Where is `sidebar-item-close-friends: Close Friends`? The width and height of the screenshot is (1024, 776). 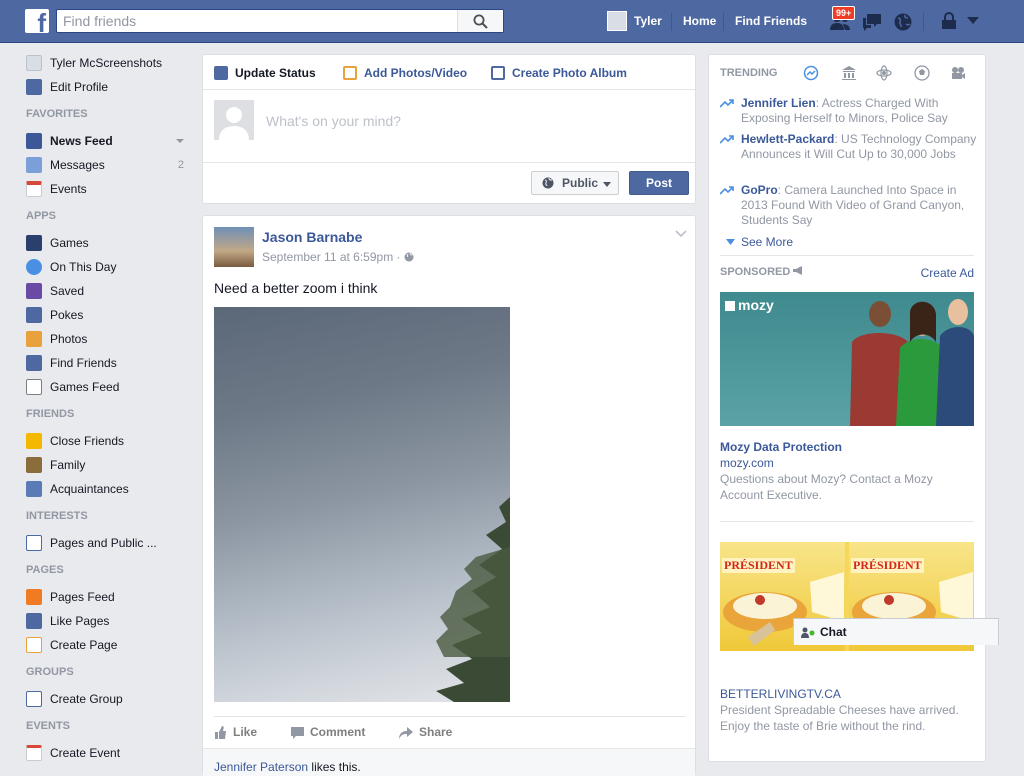 sidebar-item-close-friends: Close Friends is located at coordinates (111, 444).